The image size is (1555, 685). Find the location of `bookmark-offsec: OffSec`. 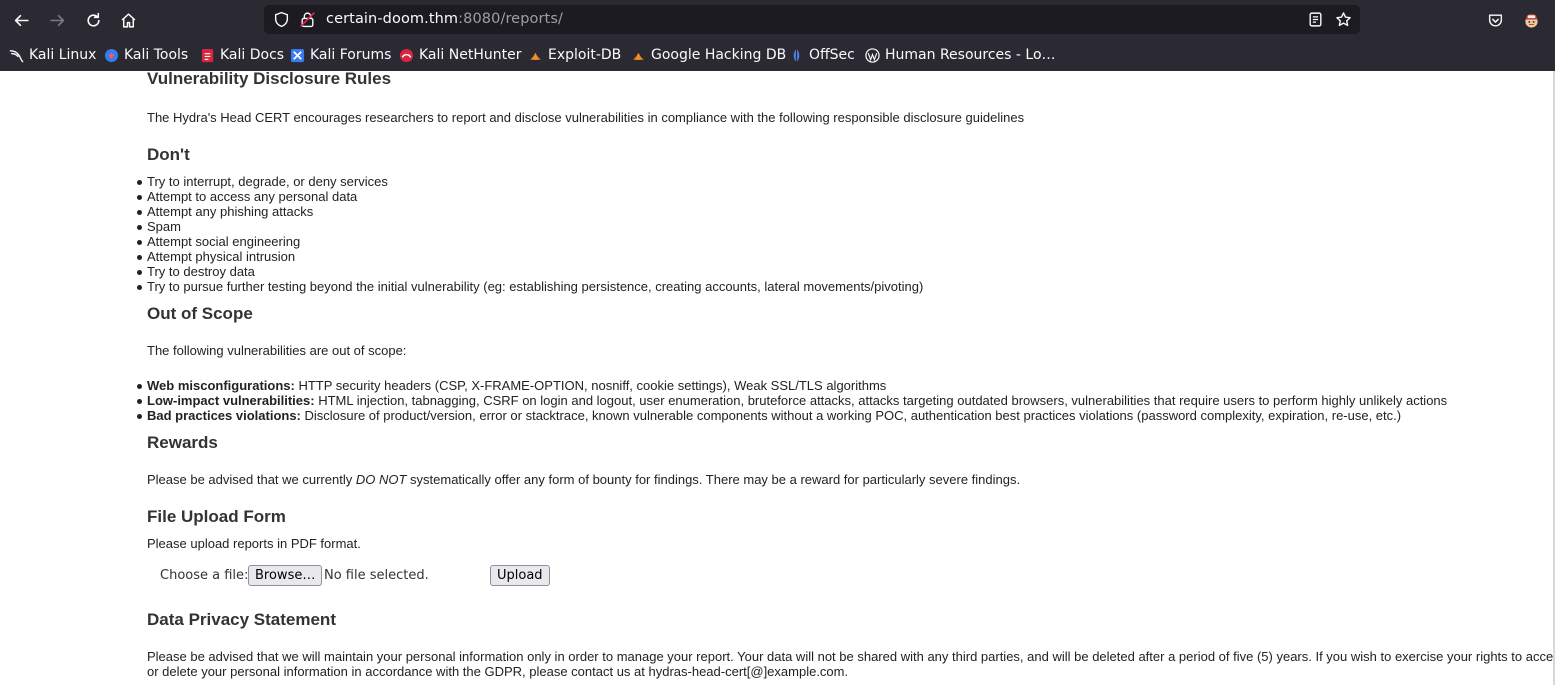

bookmark-offsec: OffSec is located at coordinates (822, 55).